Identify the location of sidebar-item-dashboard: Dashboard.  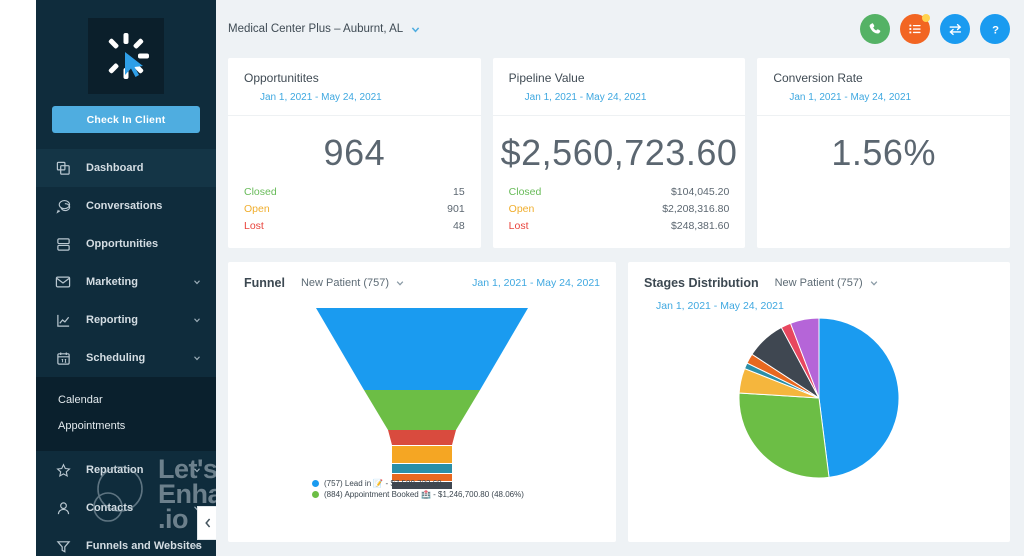
(126, 168).